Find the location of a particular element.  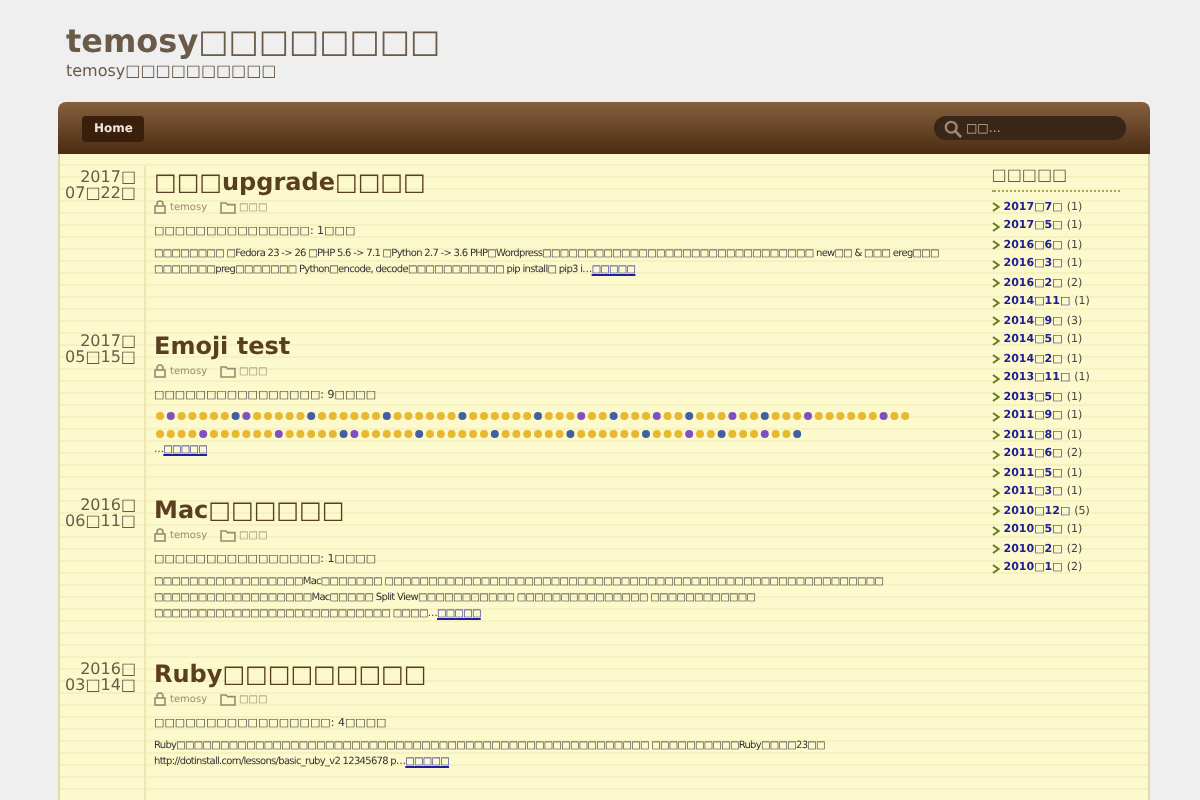

post-date-day: 07□22□ is located at coordinates (100, 194).